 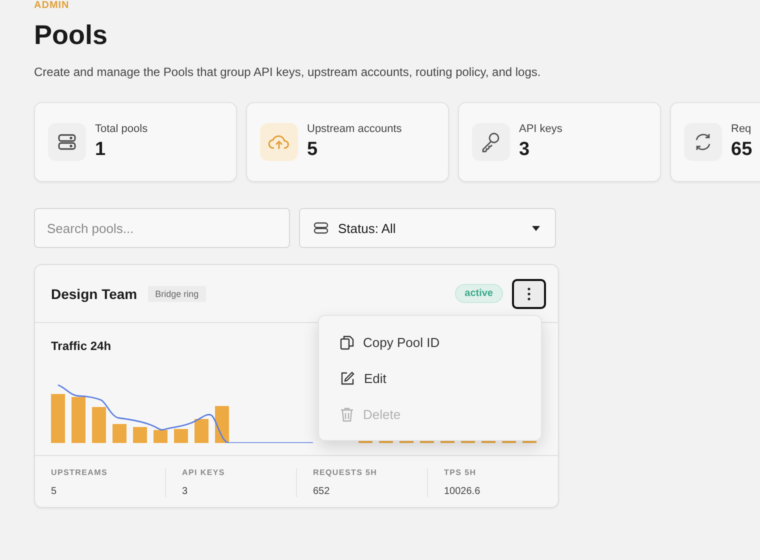 What do you see at coordinates (54, 491) in the screenshot?
I see `metric-value: 5` at bounding box center [54, 491].